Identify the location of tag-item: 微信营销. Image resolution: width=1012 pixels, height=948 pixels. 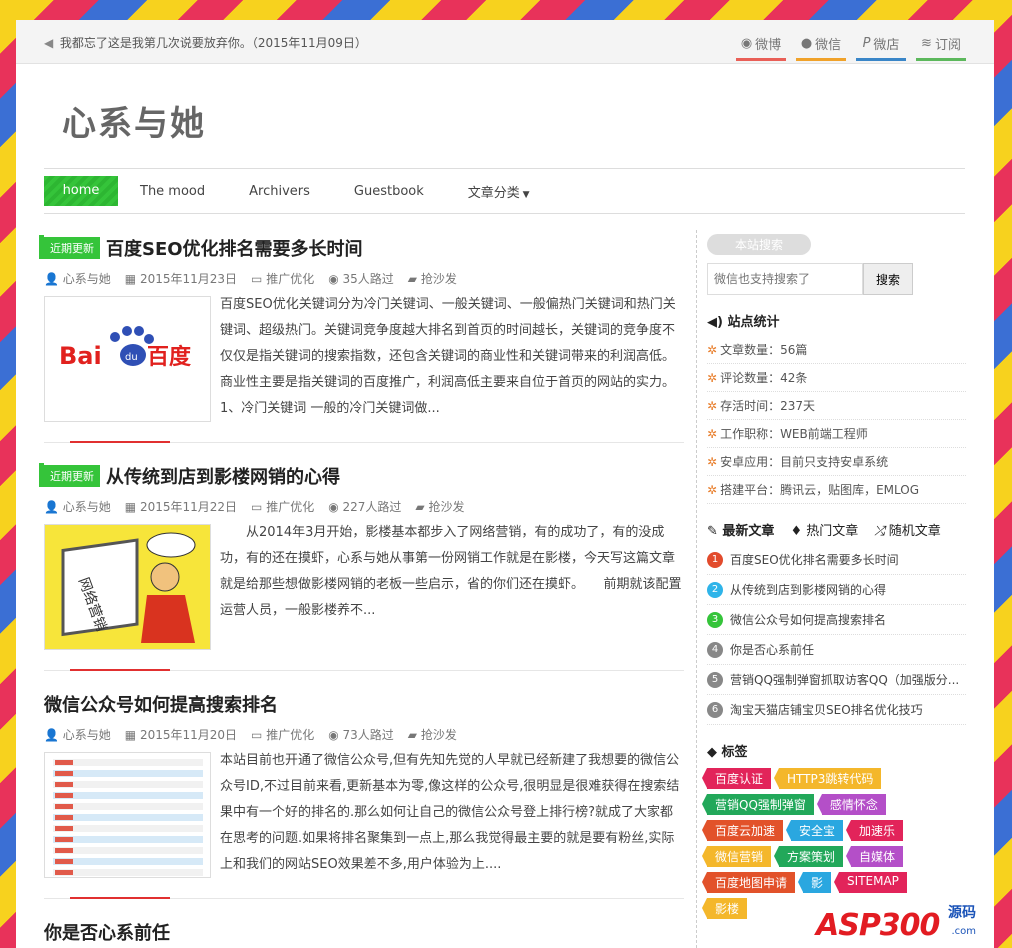
(736, 856).